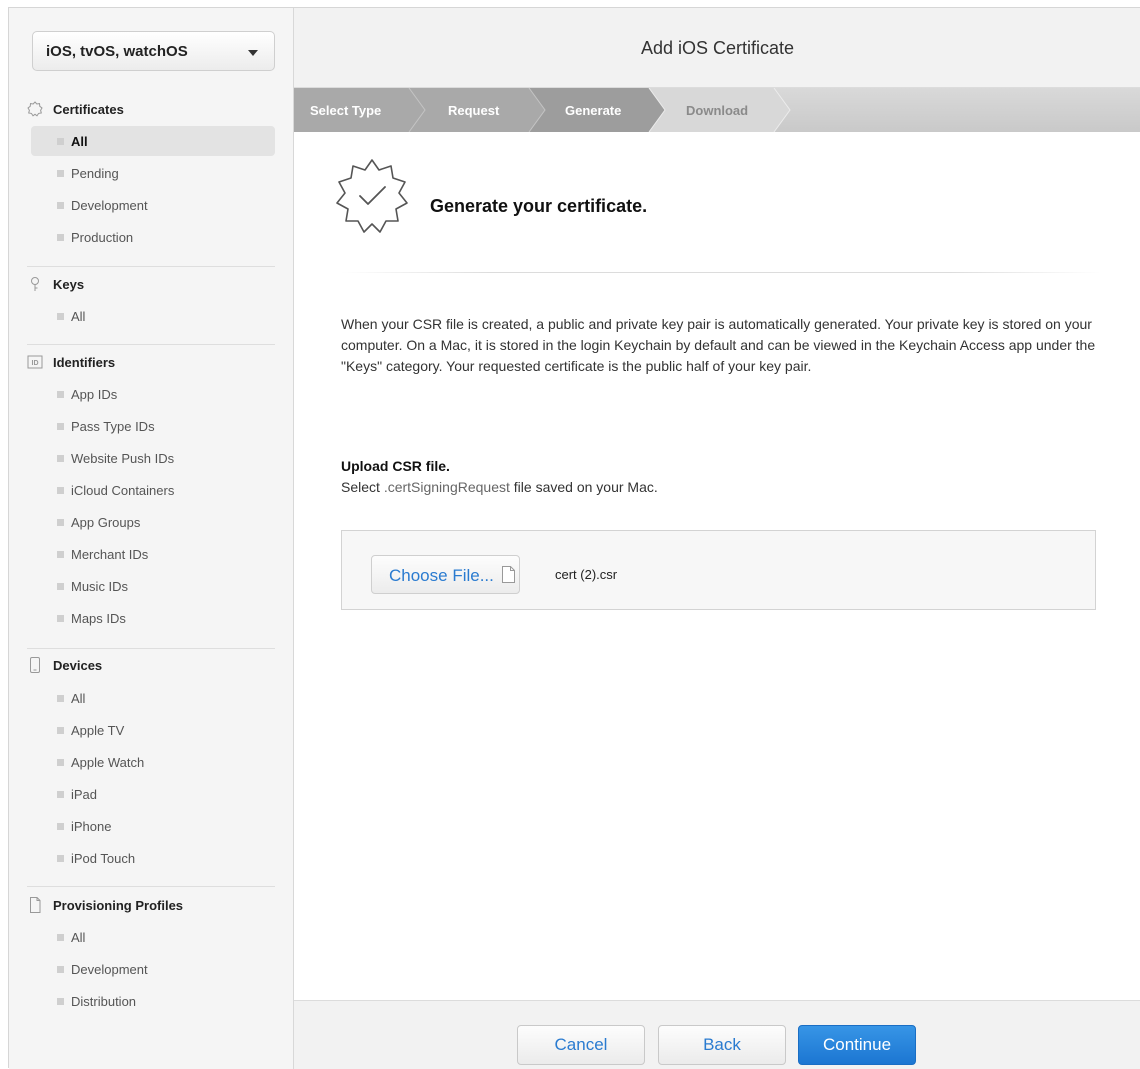 This screenshot has width=1140, height=1069. What do you see at coordinates (153, 858) in the screenshot?
I see `sidebar-item-ipod-touch: iPod Touch` at bounding box center [153, 858].